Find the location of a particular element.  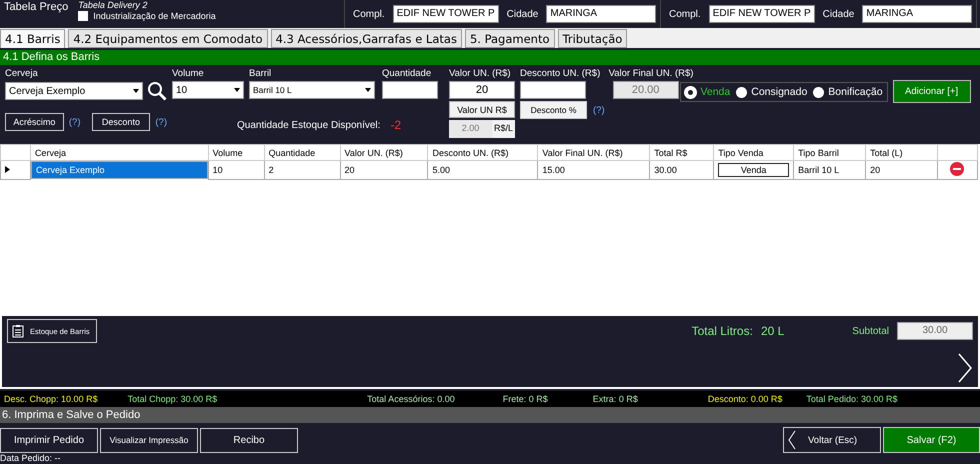

column-header: Tipo Barril is located at coordinates (830, 152).